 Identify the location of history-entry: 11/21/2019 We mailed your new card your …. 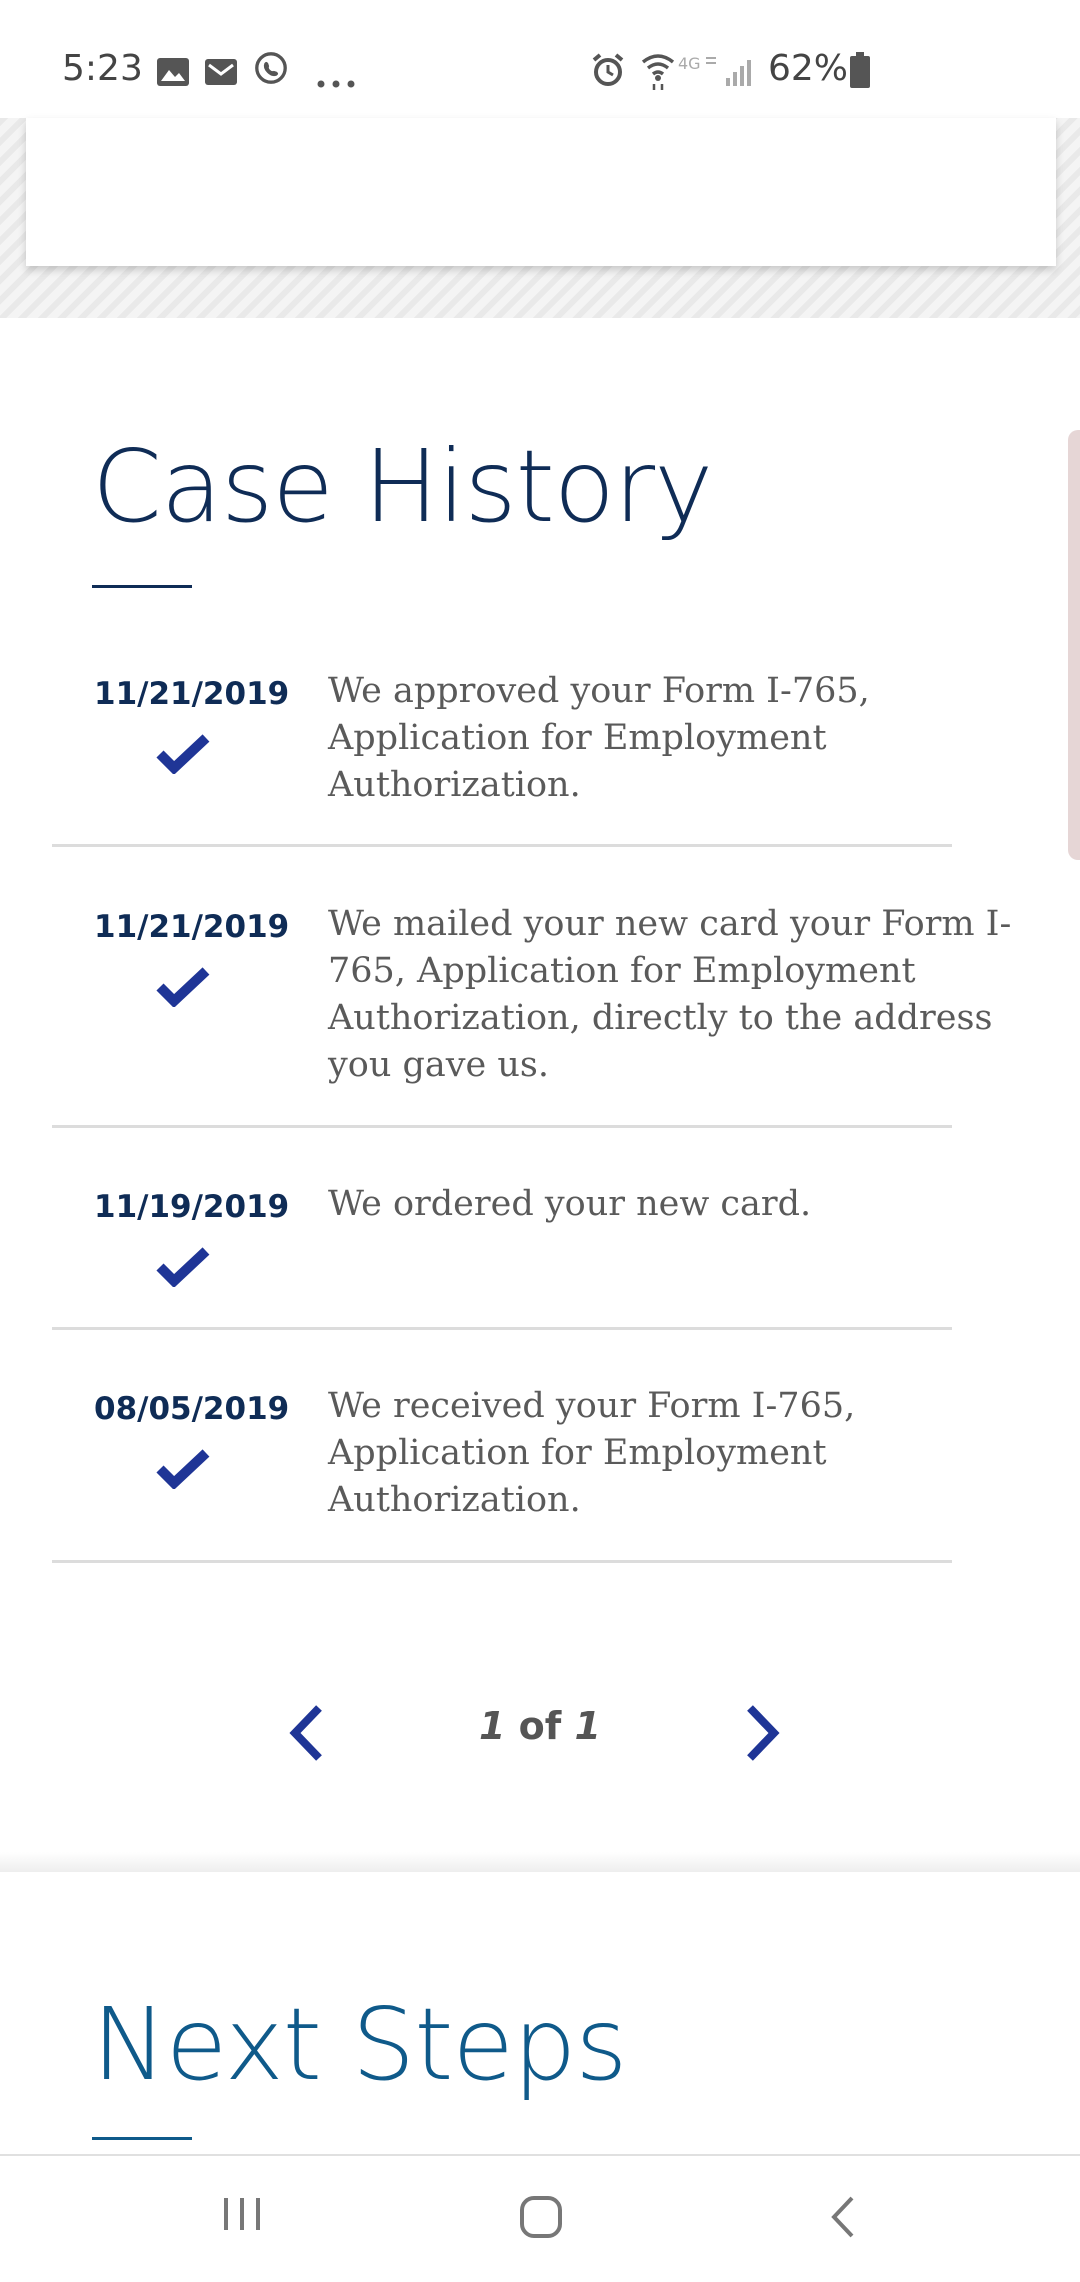
(531, 1002).